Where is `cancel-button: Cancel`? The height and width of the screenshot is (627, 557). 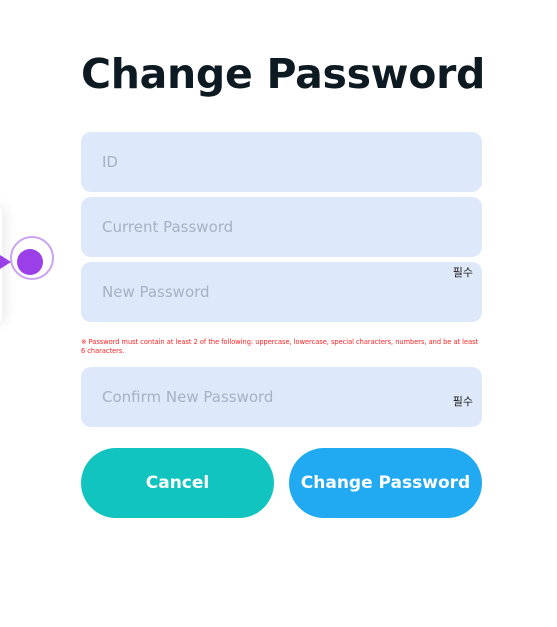 cancel-button: Cancel is located at coordinates (177, 483).